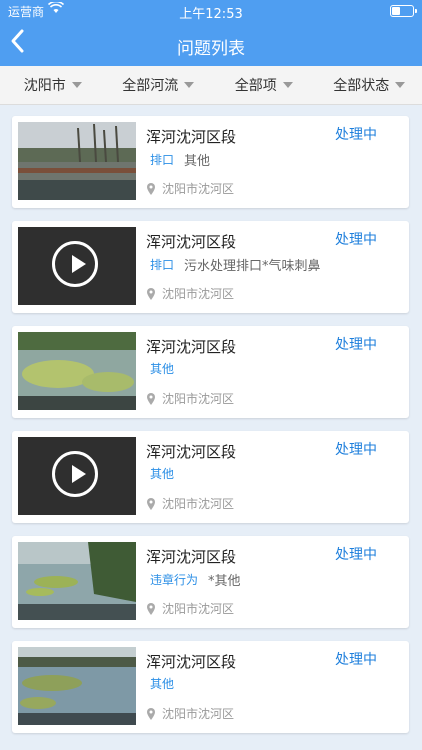 The height and width of the screenshot is (750, 422). I want to click on issue-card: 浑河沈河区段 处理中 违章行为 *其他 沈阳市沈河区, so click(210, 582).